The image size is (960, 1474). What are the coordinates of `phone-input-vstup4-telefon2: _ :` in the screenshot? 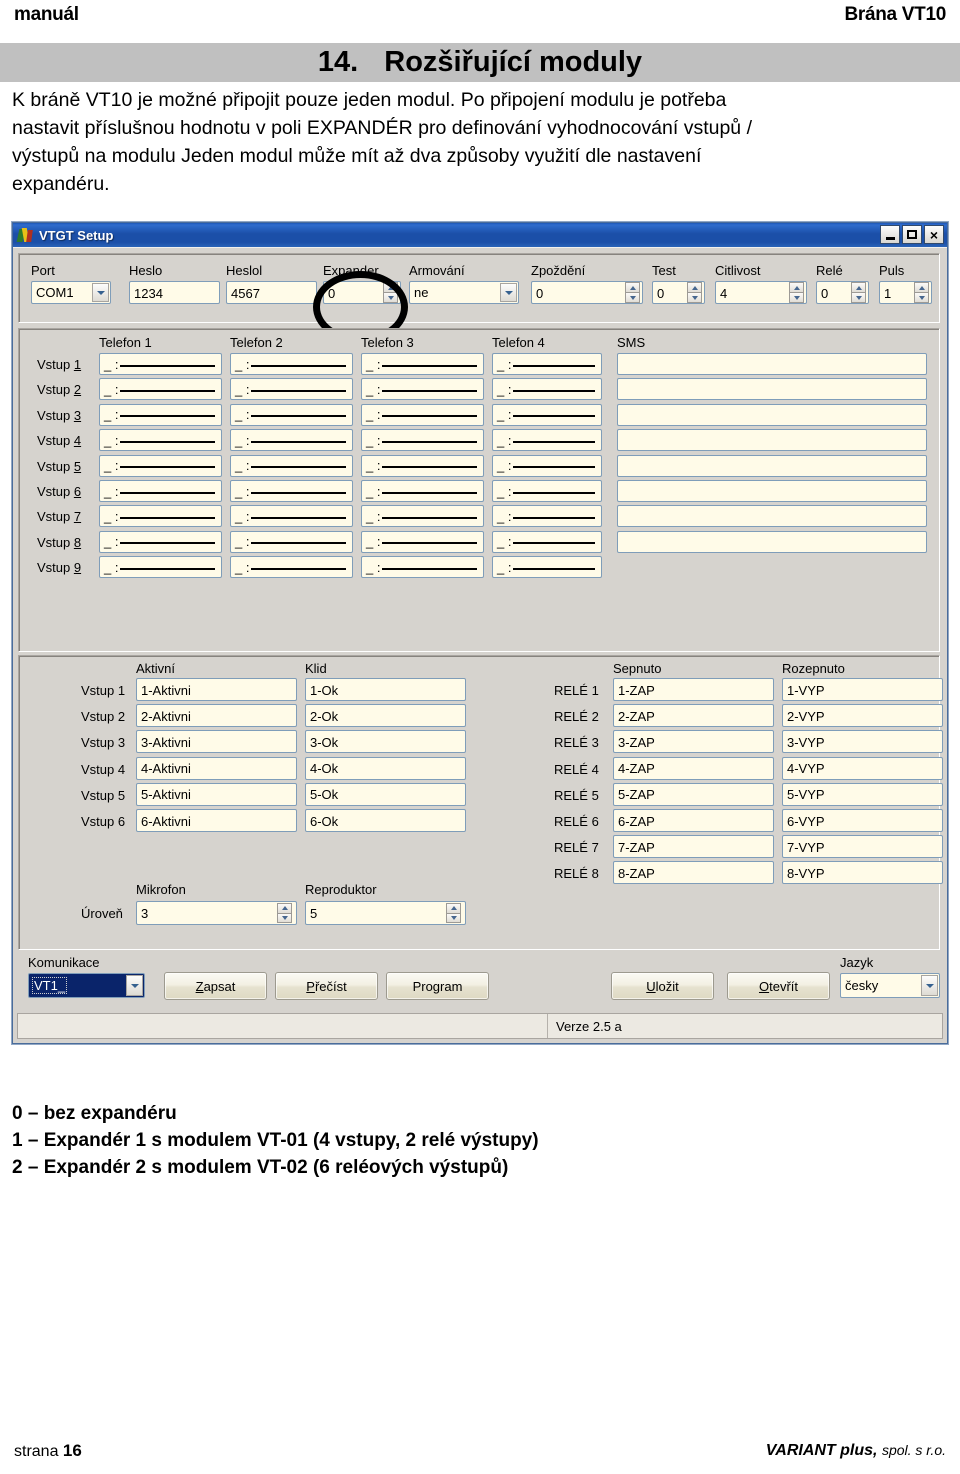 It's located at (291, 440).